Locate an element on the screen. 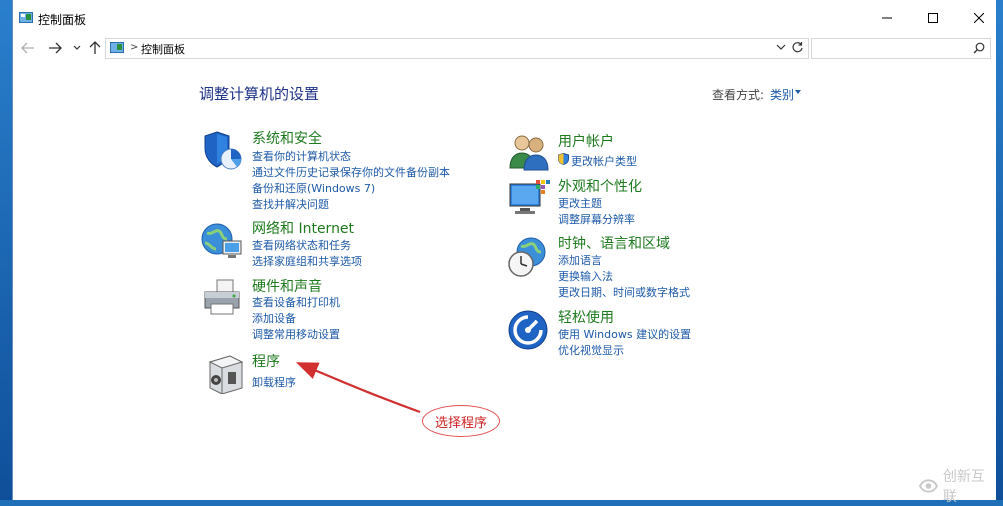 The width and height of the screenshot is (1003, 506). link-add-language: 添加语言 is located at coordinates (580, 260).